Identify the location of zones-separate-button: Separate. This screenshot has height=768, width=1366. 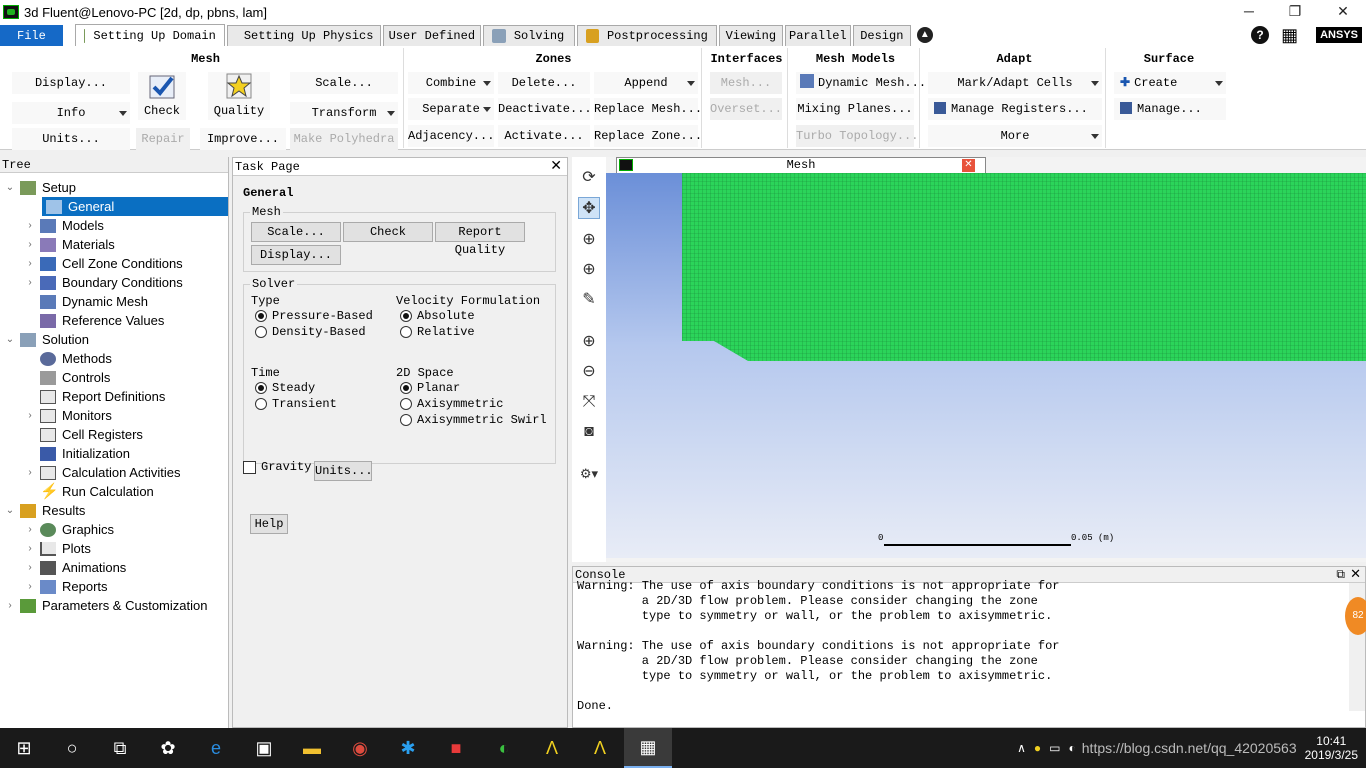
(451, 109).